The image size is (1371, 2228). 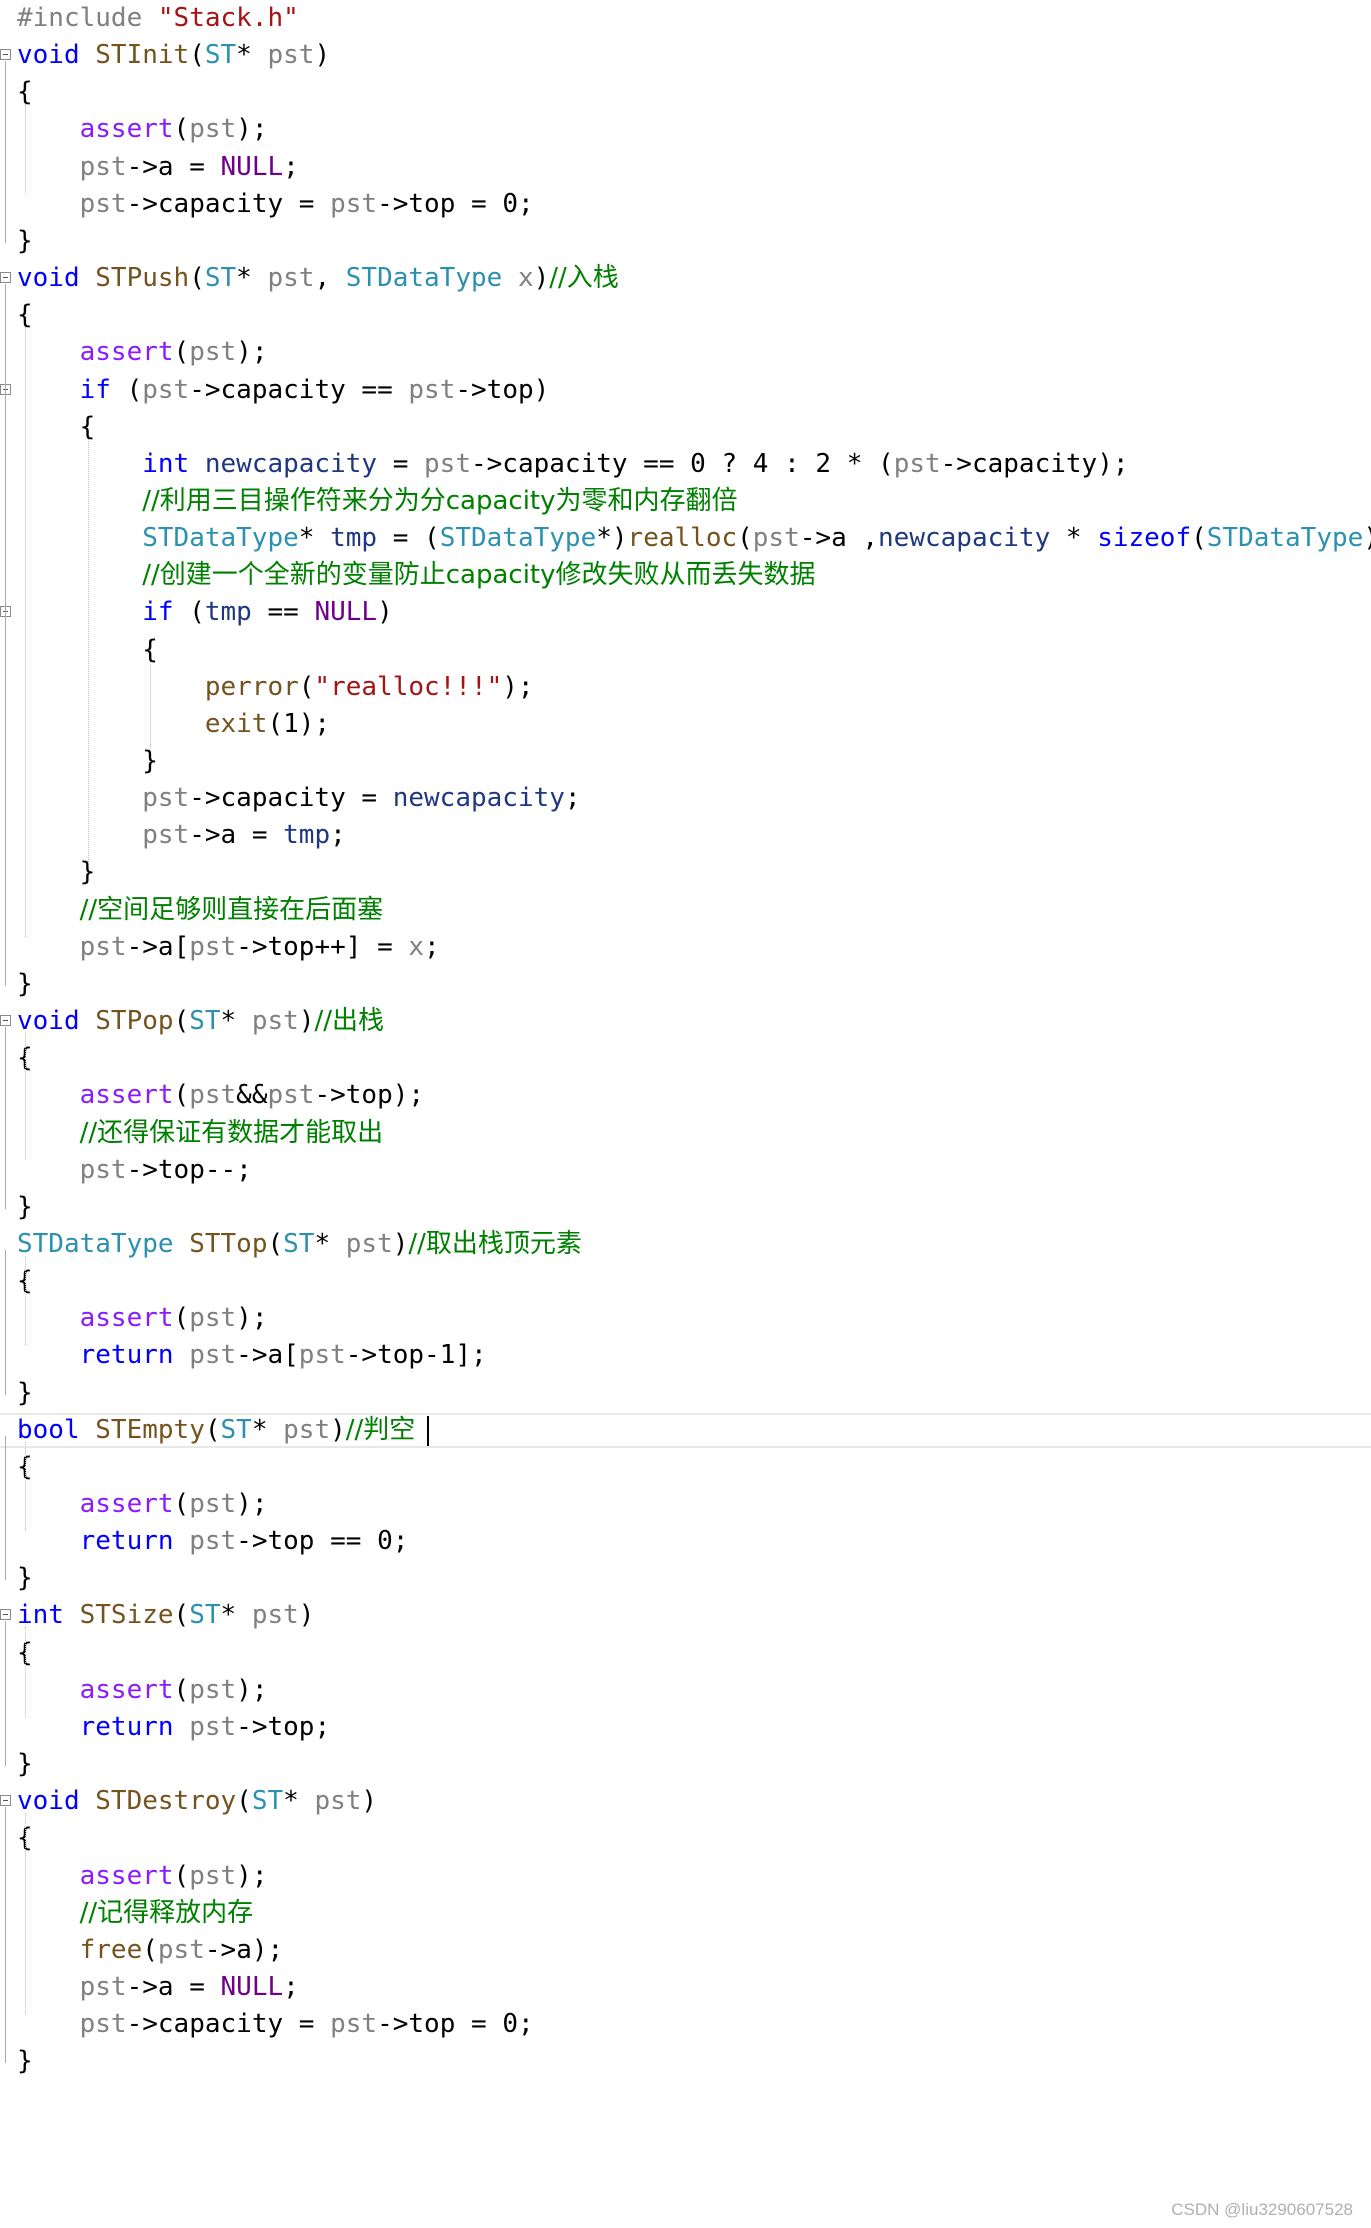 I want to click on code-line: if (tmp == NULL), so click(x=685, y=612).